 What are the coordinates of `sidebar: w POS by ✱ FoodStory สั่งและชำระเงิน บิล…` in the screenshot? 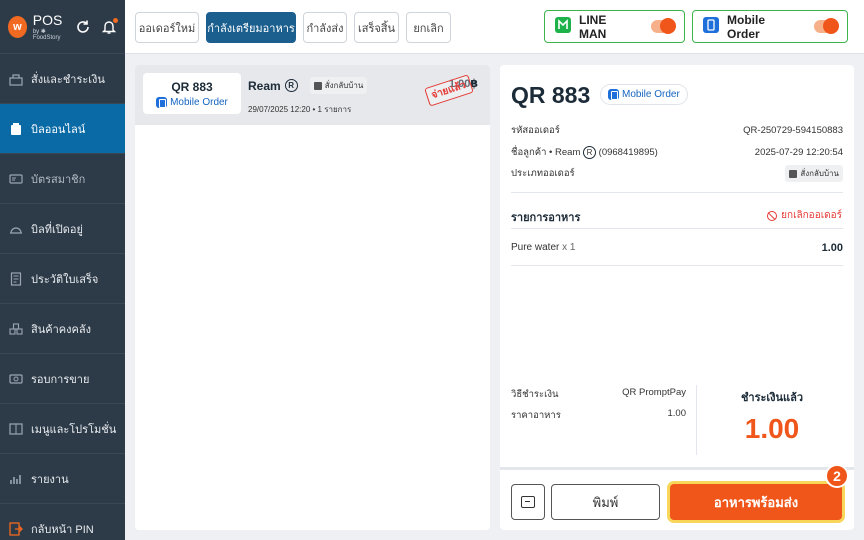 It's located at (62, 270).